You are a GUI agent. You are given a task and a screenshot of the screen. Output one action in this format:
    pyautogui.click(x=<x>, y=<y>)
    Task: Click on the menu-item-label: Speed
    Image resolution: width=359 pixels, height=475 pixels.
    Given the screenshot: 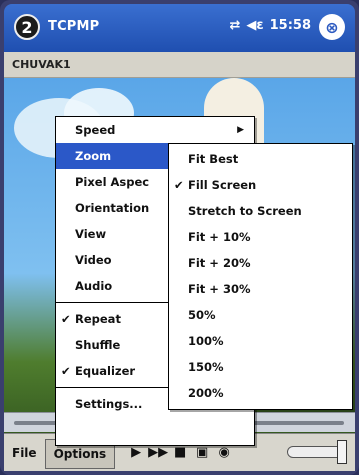 What is the action you would take?
    pyautogui.click(x=95, y=130)
    